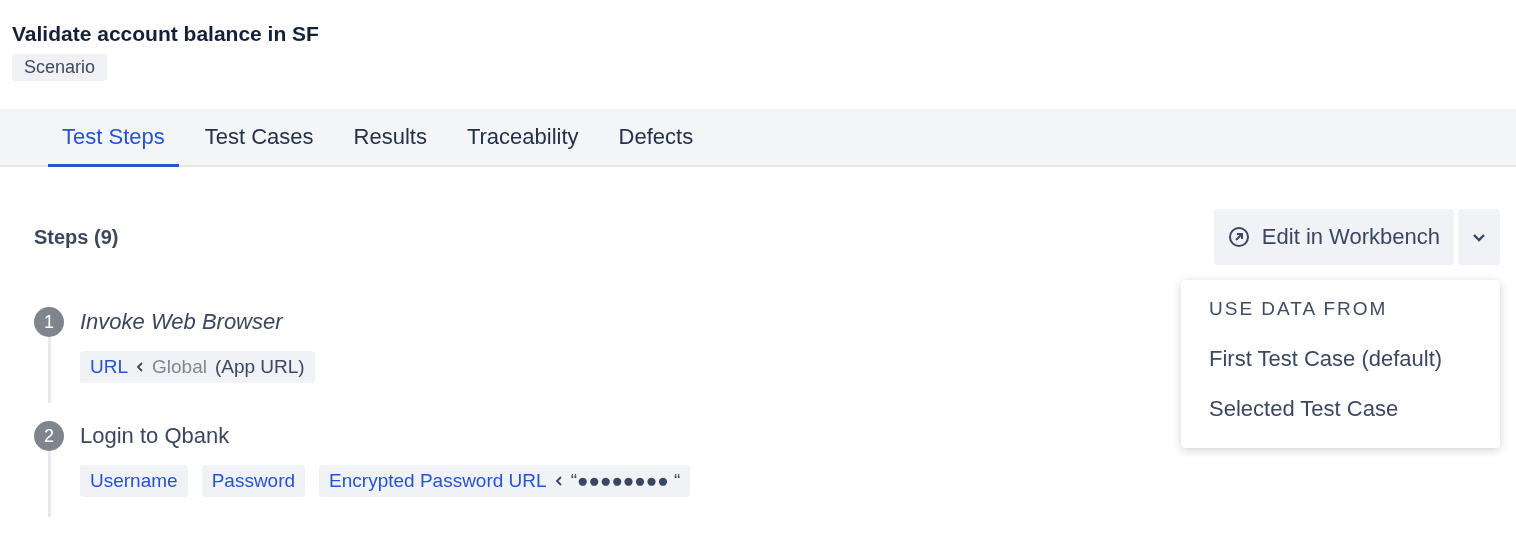 The height and width of the screenshot is (540, 1516). I want to click on tab: Results, so click(390, 138).